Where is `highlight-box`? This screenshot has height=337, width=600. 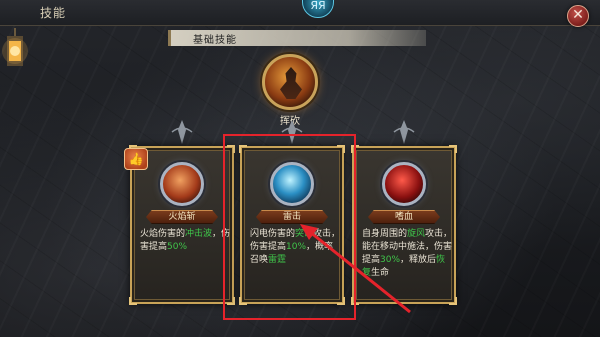 highlight-box is located at coordinates (289, 227).